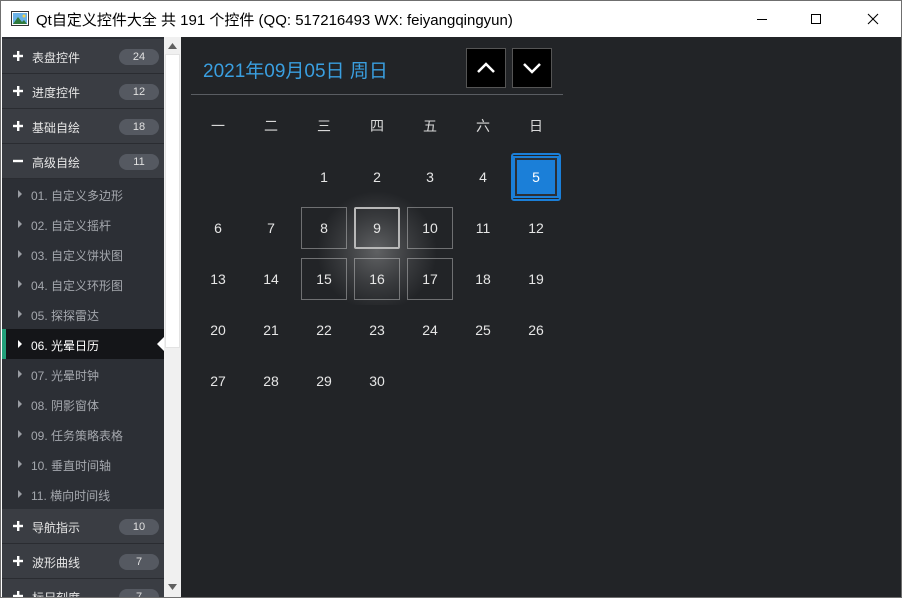  Describe the element at coordinates (83, 404) in the screenshot. I see `sidebar-item-shadow-window: 08. 阴影窗体` at that location.